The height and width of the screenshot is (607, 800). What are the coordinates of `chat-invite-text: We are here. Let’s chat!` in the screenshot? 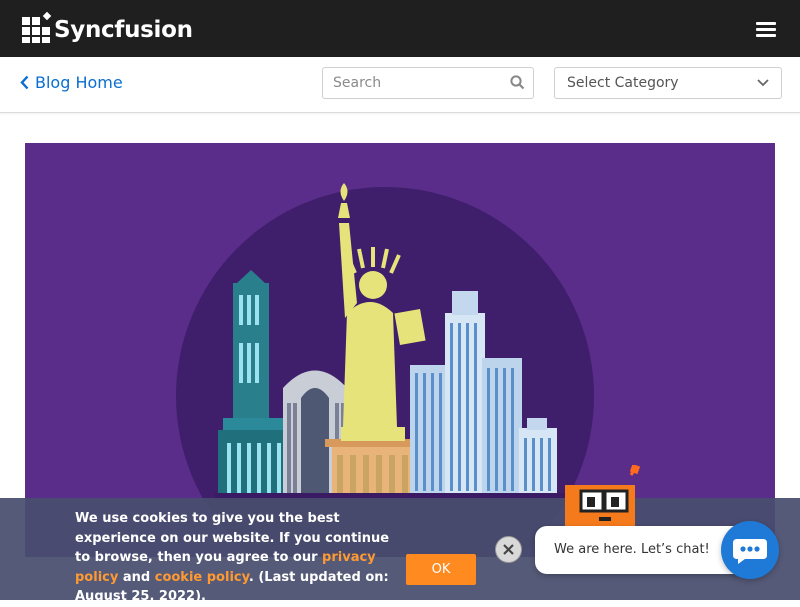 It's located at (632, 549).